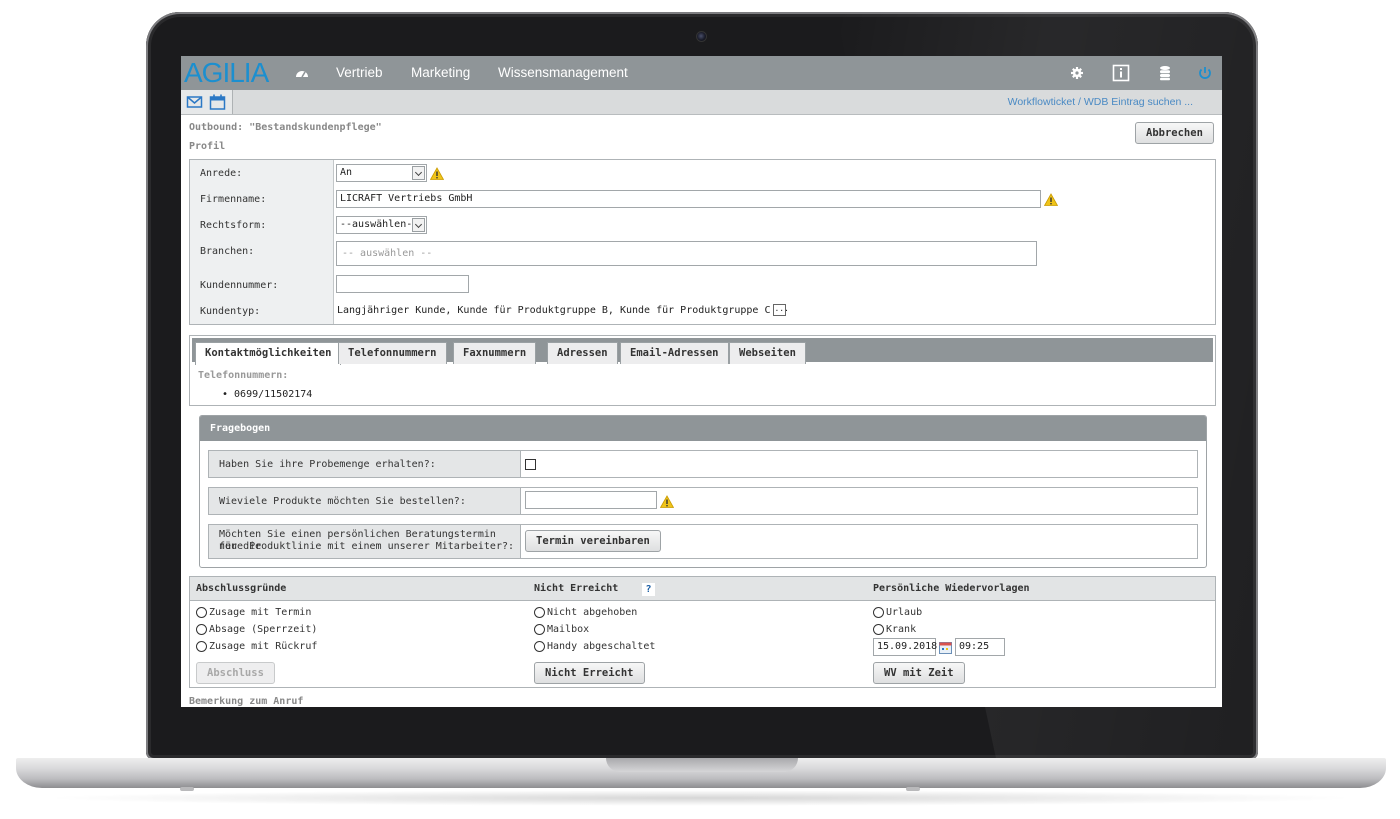  I want to click on firmenname-input: LICRAFT Vertriebs GmbH, so click(688, 199).